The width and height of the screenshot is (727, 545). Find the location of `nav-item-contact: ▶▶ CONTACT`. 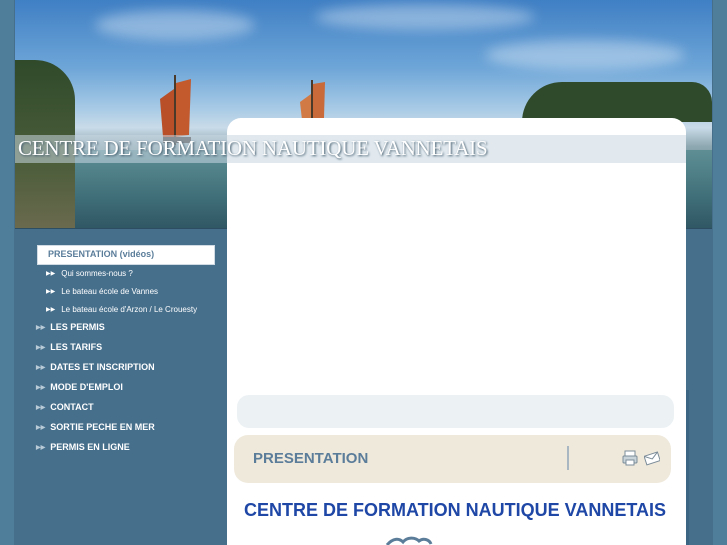

nav-item-contact: ▶▶ CONTACT is located at coordinates (65, 407).